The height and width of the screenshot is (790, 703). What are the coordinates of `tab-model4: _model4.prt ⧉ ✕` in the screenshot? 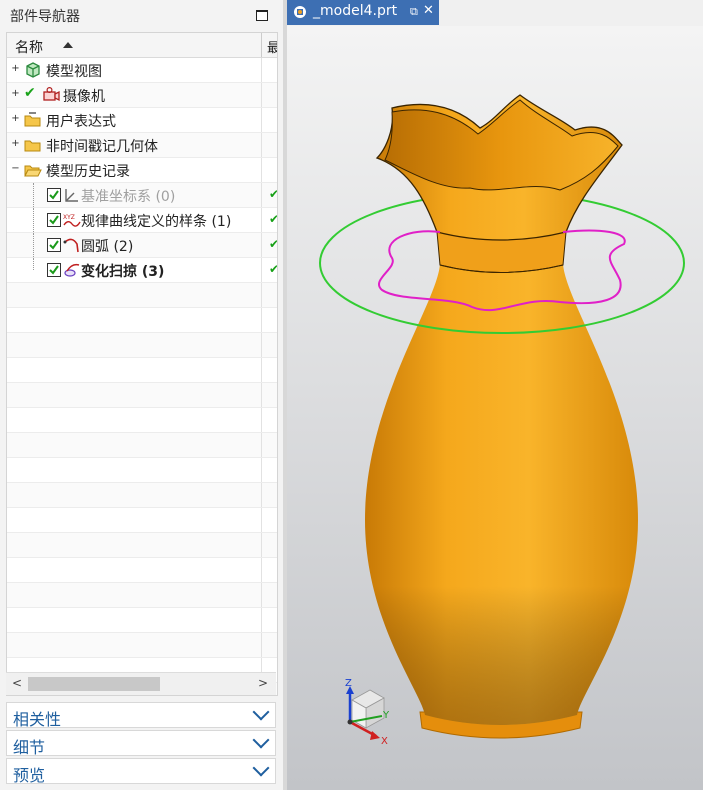 It's located at (363, 12).